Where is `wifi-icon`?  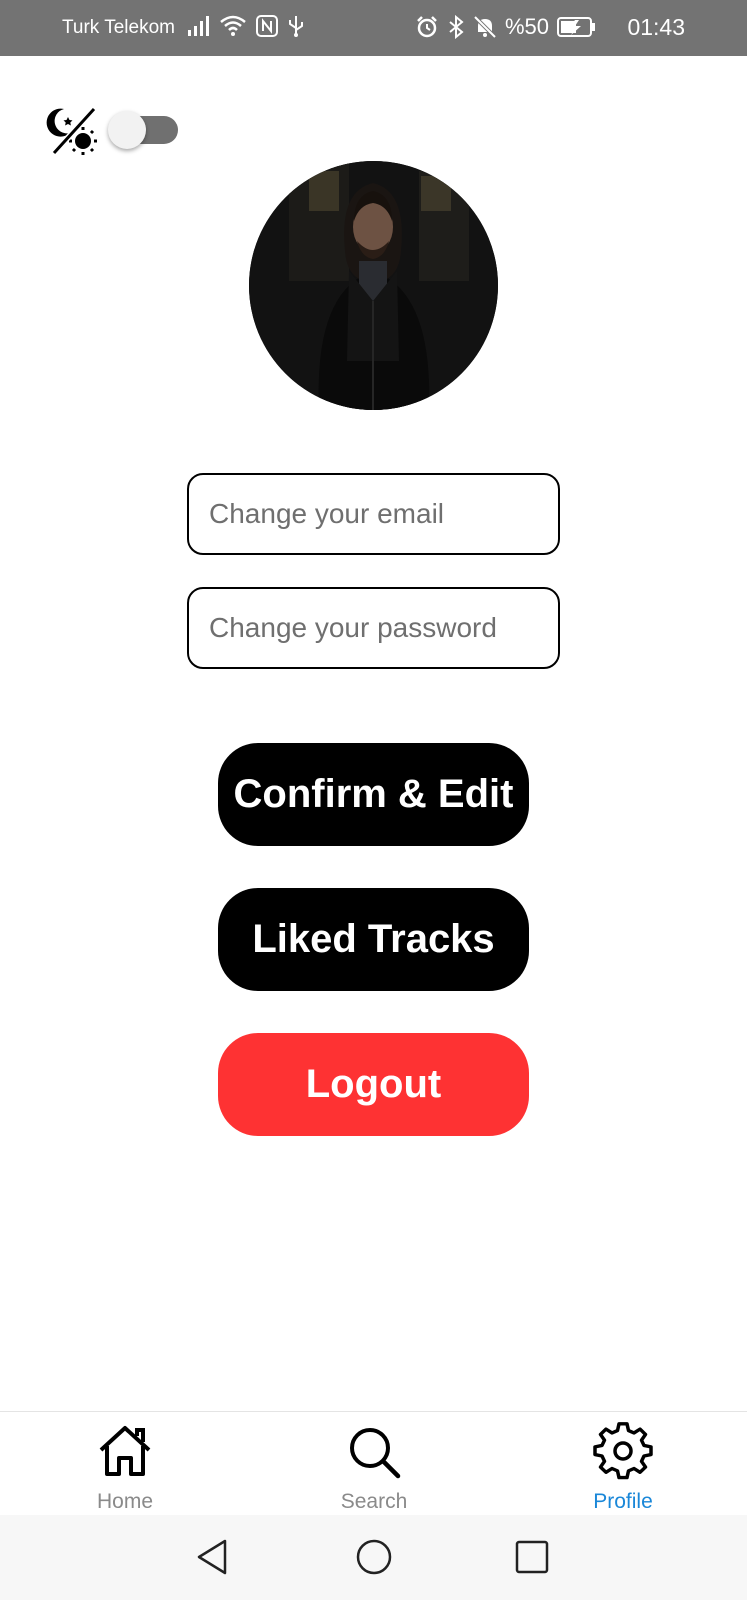
wifi-icon is located at coordinates (233, 25).